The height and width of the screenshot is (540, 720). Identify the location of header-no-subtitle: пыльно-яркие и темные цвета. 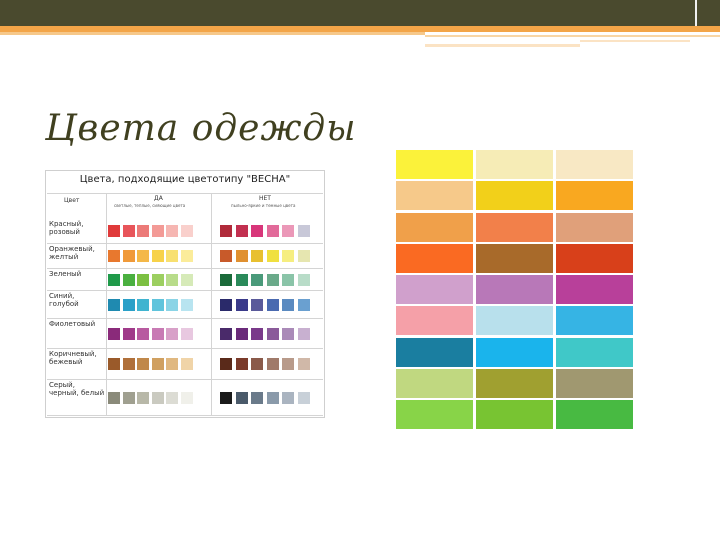
(263, 205).